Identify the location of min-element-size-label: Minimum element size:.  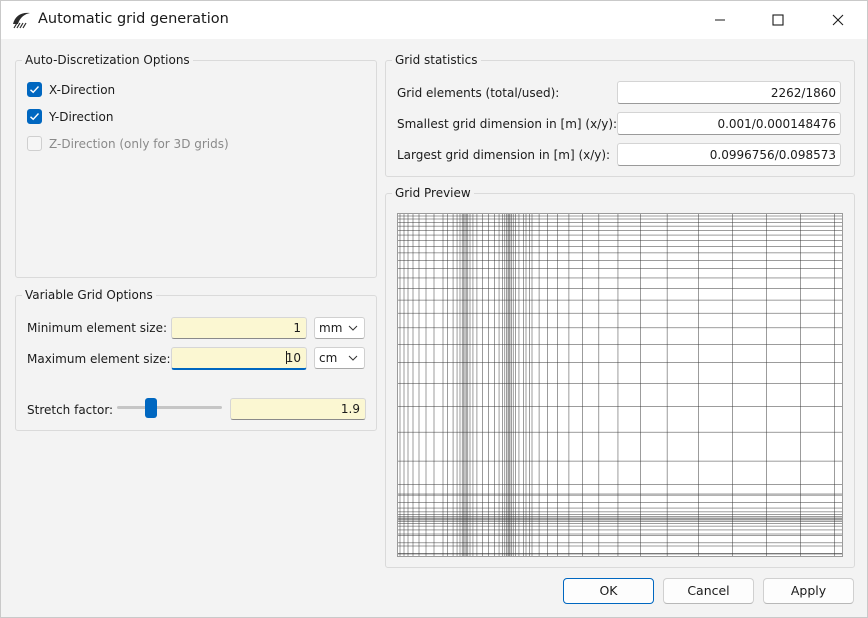
(97, 328).